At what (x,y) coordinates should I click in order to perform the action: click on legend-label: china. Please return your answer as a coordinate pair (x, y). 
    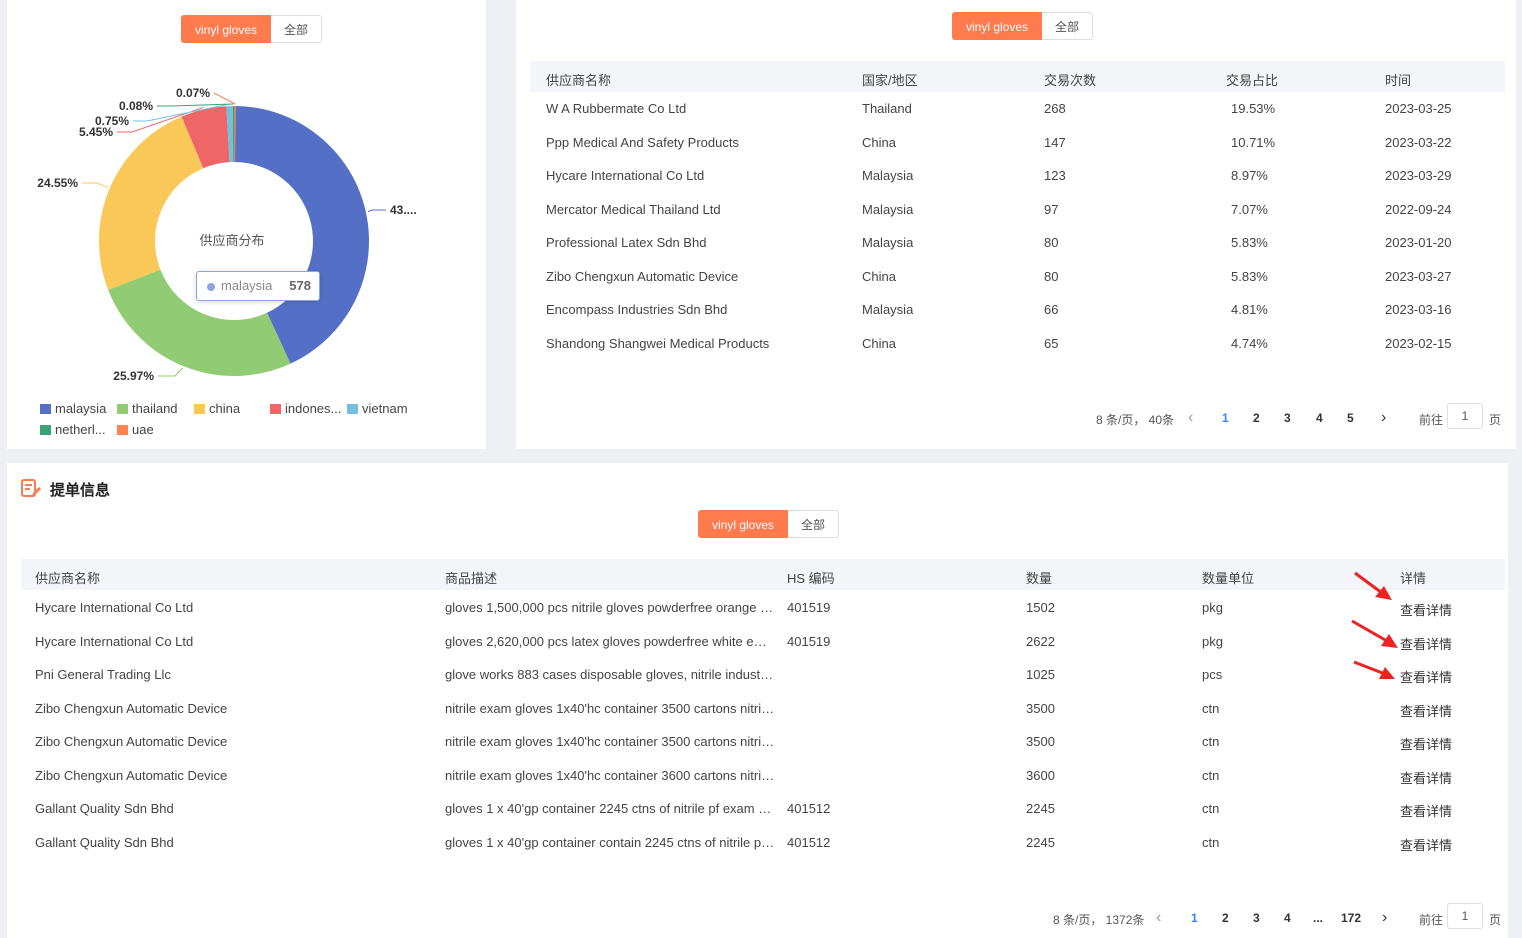
    Looking at the image, I should click on (225, 408).